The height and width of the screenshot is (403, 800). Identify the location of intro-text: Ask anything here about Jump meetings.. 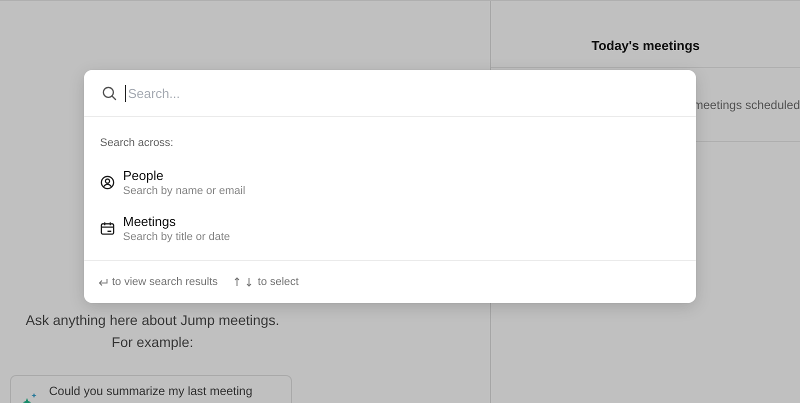
(153, 320).